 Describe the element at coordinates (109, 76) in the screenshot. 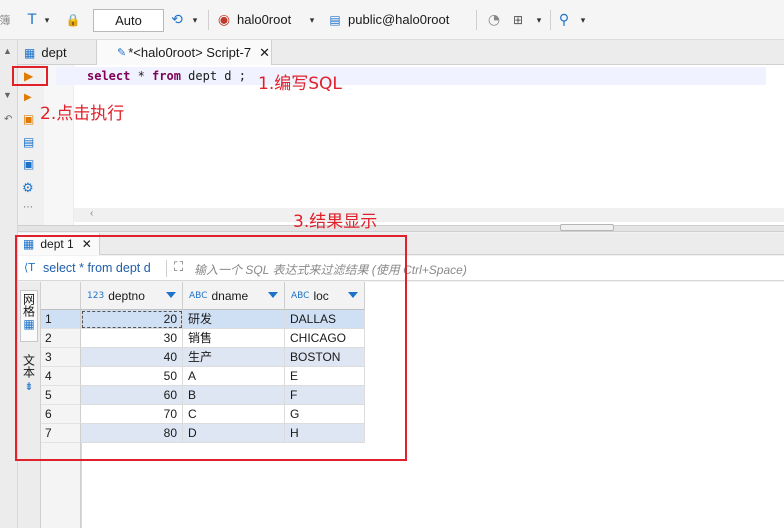

I see `sql-keyword-select: select` at that location.